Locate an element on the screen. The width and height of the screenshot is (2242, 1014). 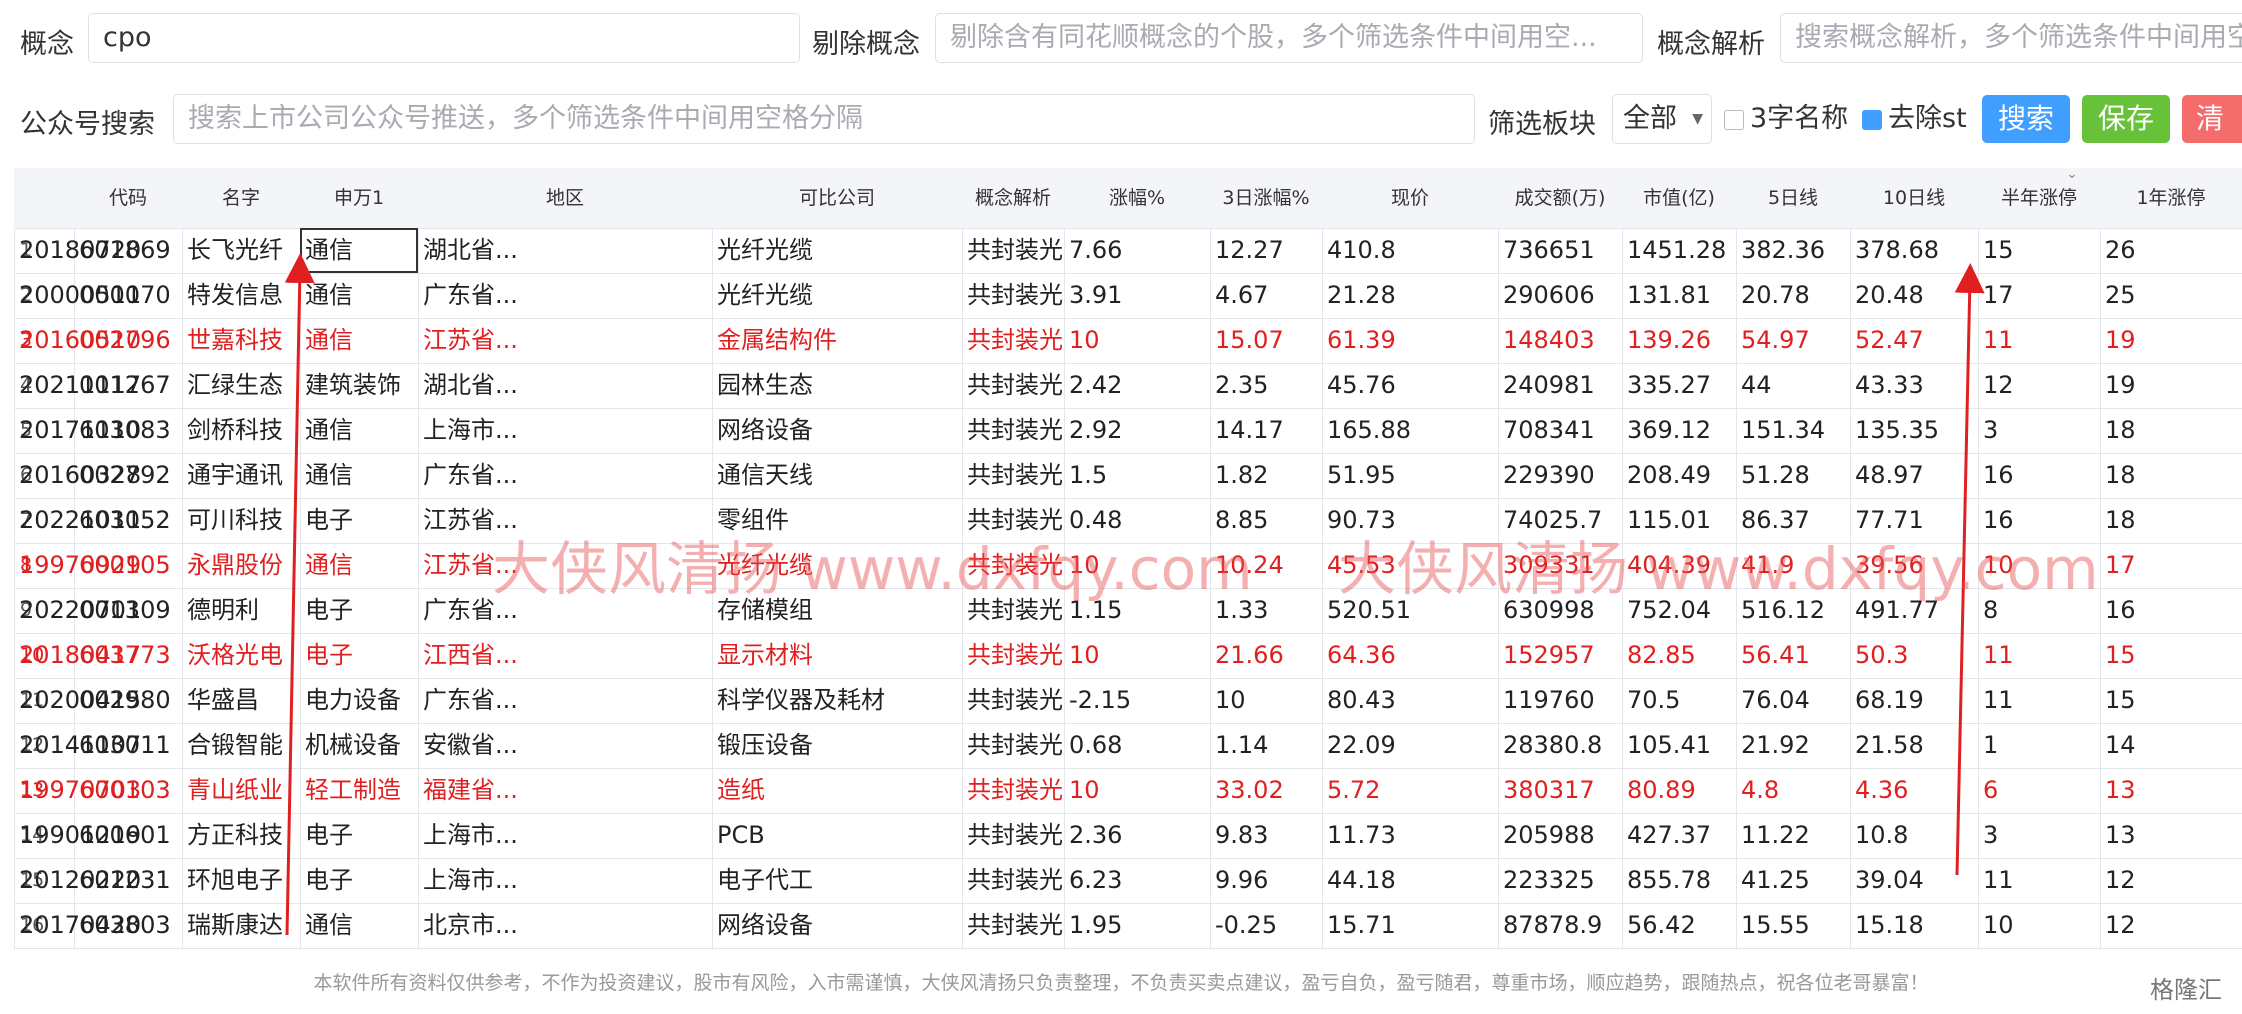
cell-peer: 网络设备 is located at coordinates (837, 430).